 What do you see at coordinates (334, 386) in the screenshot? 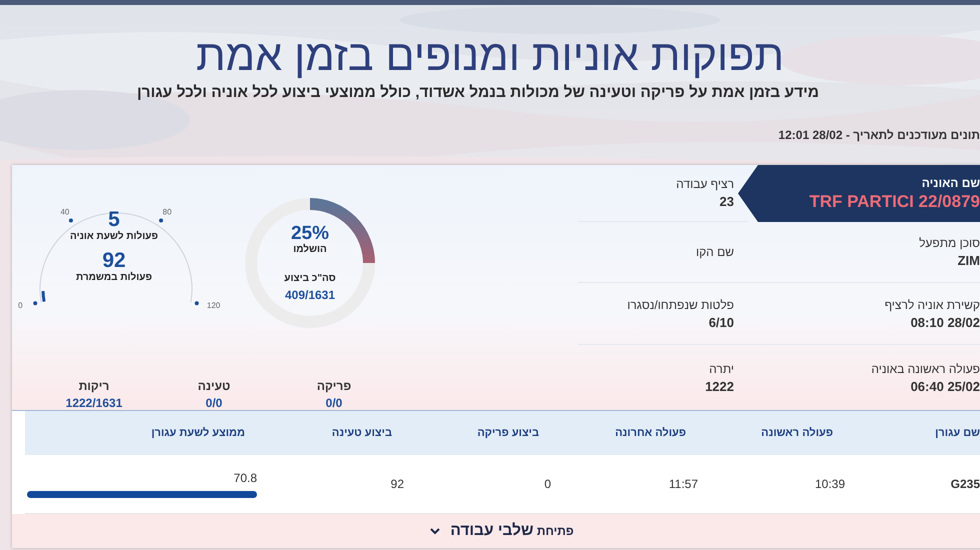
I see `counter-label: פריקה` at bounding box center [334, 386].